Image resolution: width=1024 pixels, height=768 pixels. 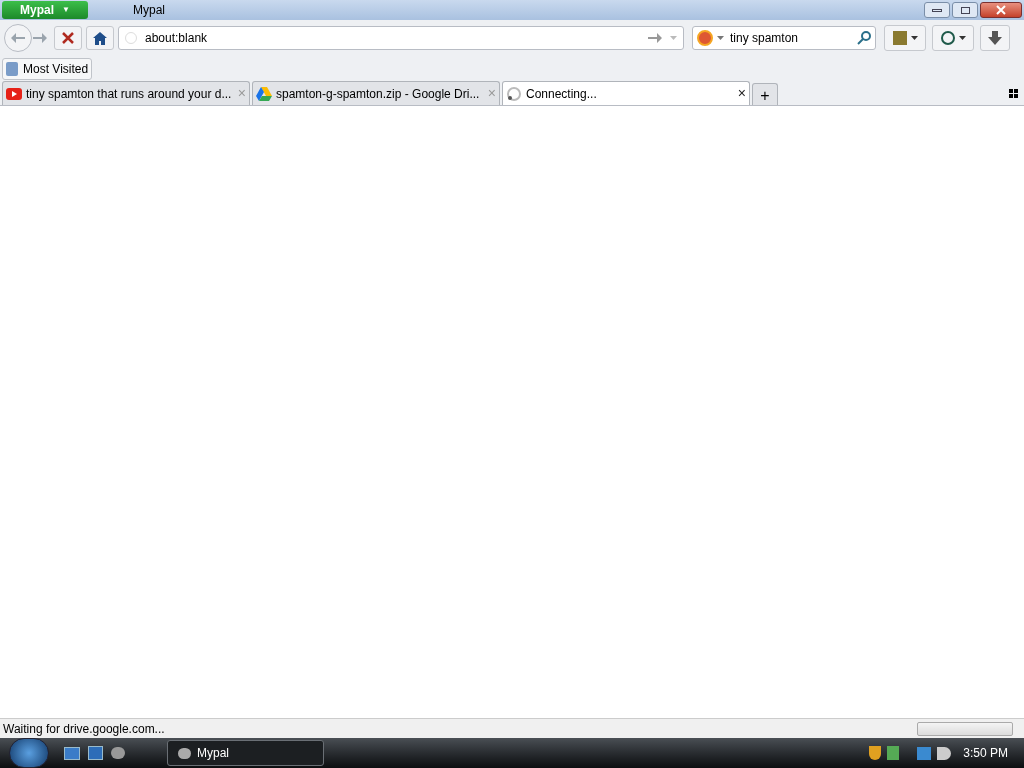 I want to click on back-icon, so click(x=18, y=38).